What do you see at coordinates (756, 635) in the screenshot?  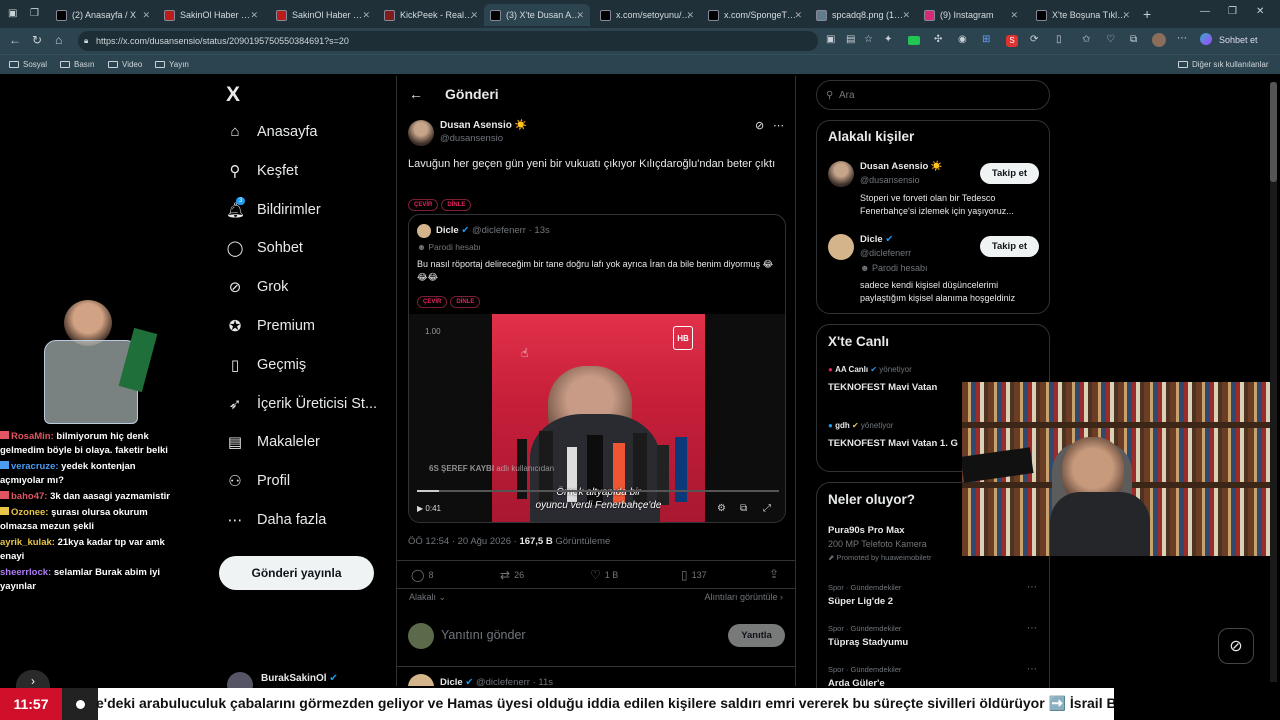 I see `reply-button: Yanıtla` at bounding box center [756, 635].